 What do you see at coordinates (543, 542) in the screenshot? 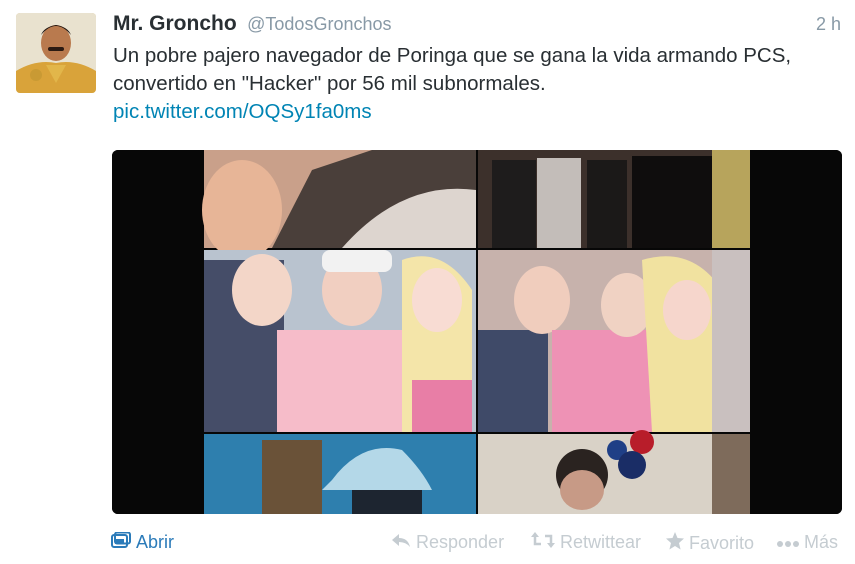
I see `retweet-icon` at bounding box center [543, 542].